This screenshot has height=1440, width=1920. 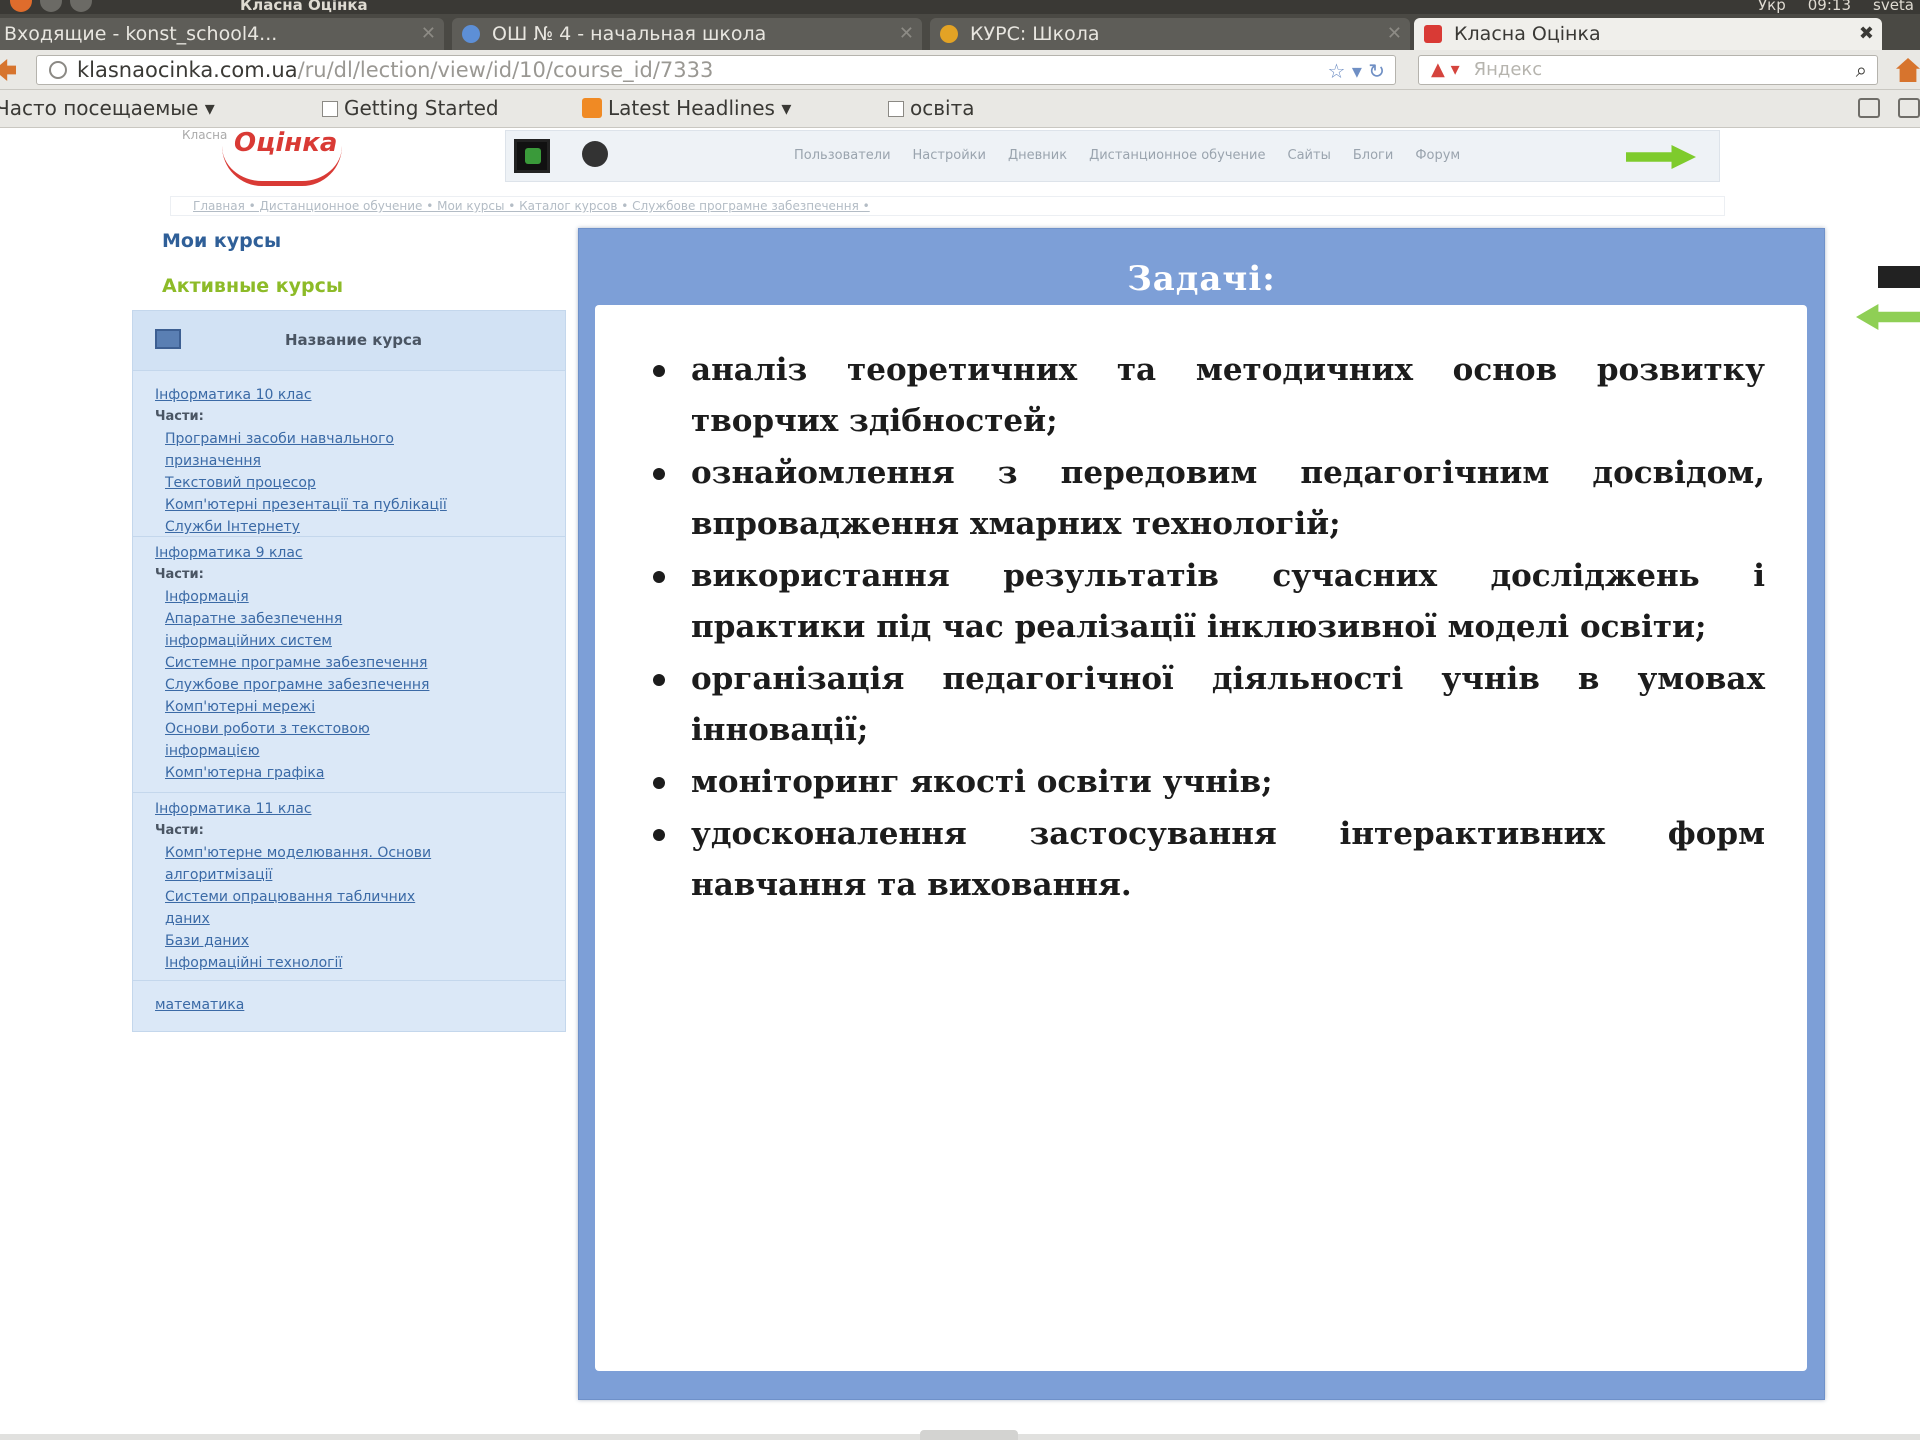 I want to click on part-link: Комп'ютерні презентації та публікації, so click(x=306, y=505).